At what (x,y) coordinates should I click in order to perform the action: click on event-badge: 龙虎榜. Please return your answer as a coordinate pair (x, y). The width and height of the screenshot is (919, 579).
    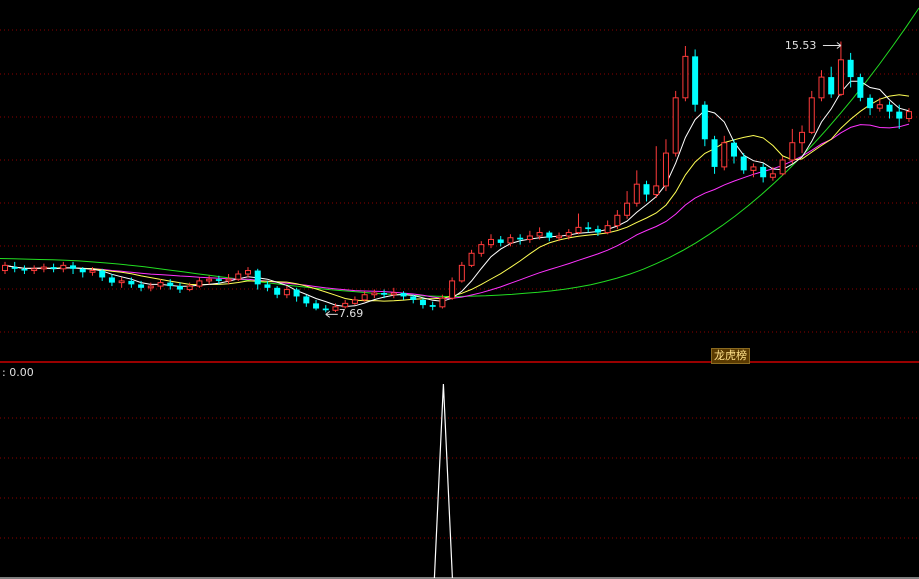
    Looking at the image, I should click on (730, 356).